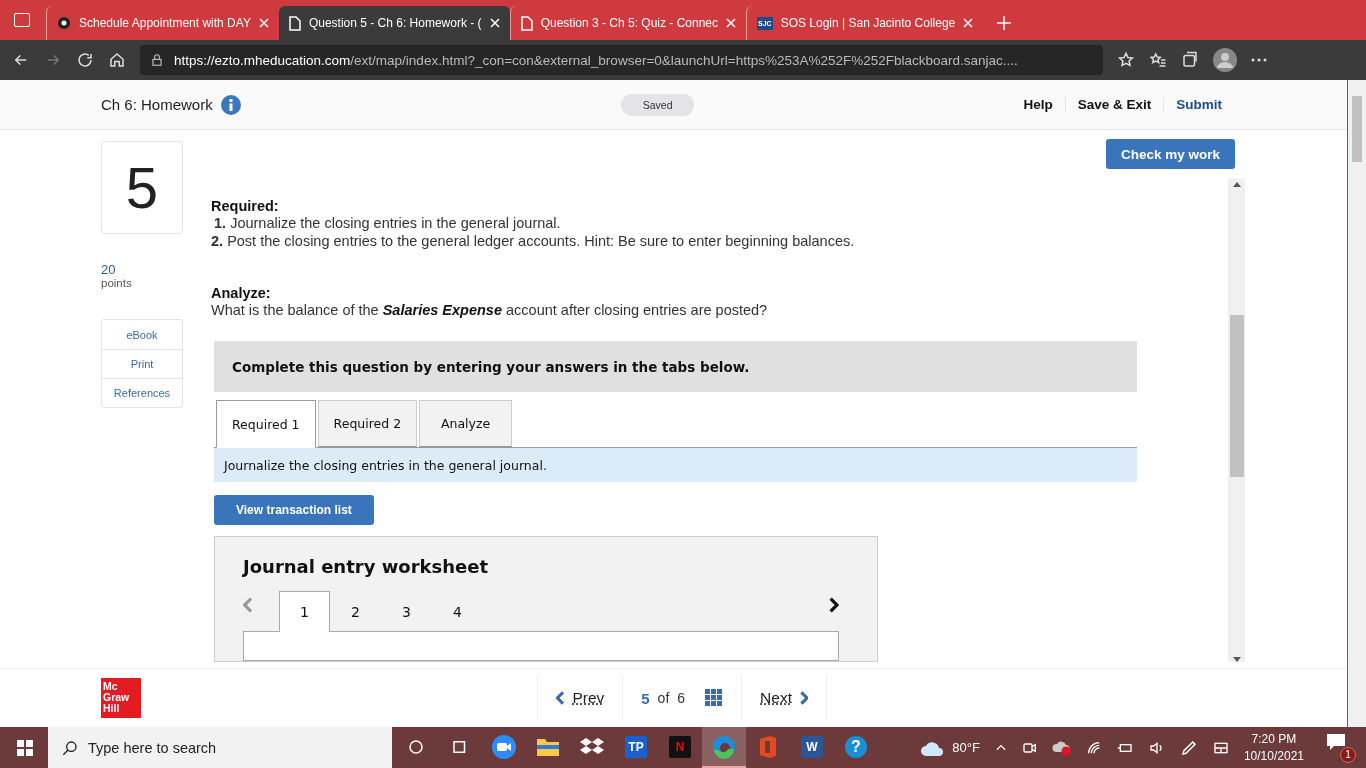  I want to click on notification-badge: 1, so click(1348, 754).